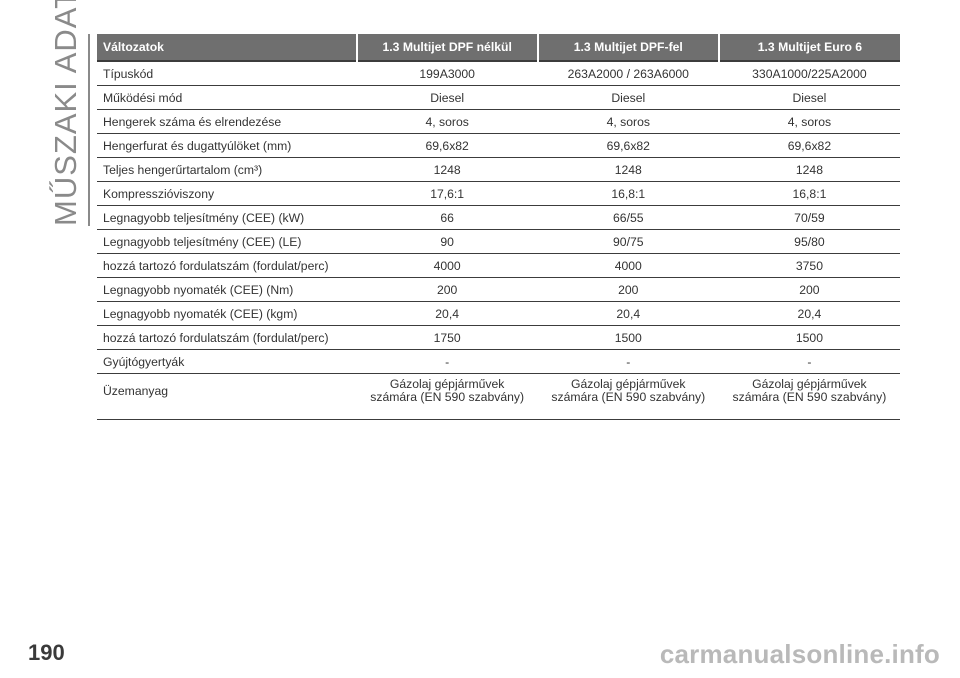 The height and width of the screenshot is (678, 960). What do you see at coordinates (809, 241) in the screenshot?
I see `table-cell: 95/80` at bounding box center [809, 241].